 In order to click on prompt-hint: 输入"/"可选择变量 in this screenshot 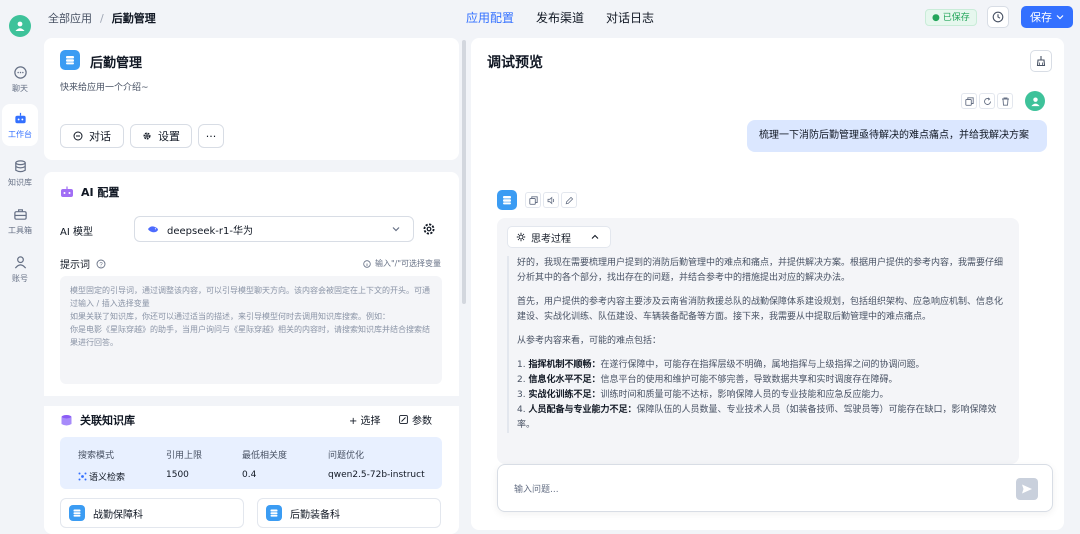, I will do `click(402, 263)`.